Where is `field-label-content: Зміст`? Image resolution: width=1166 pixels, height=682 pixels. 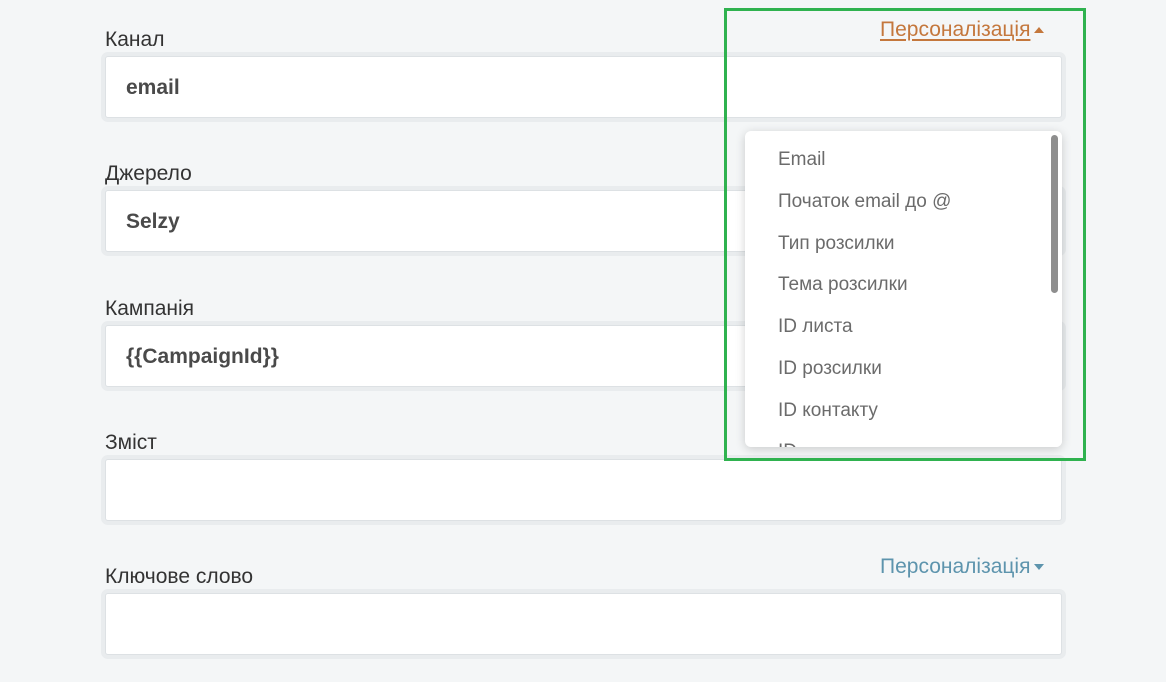 field-label-content: Зміст is located at coordinates (131, 442).